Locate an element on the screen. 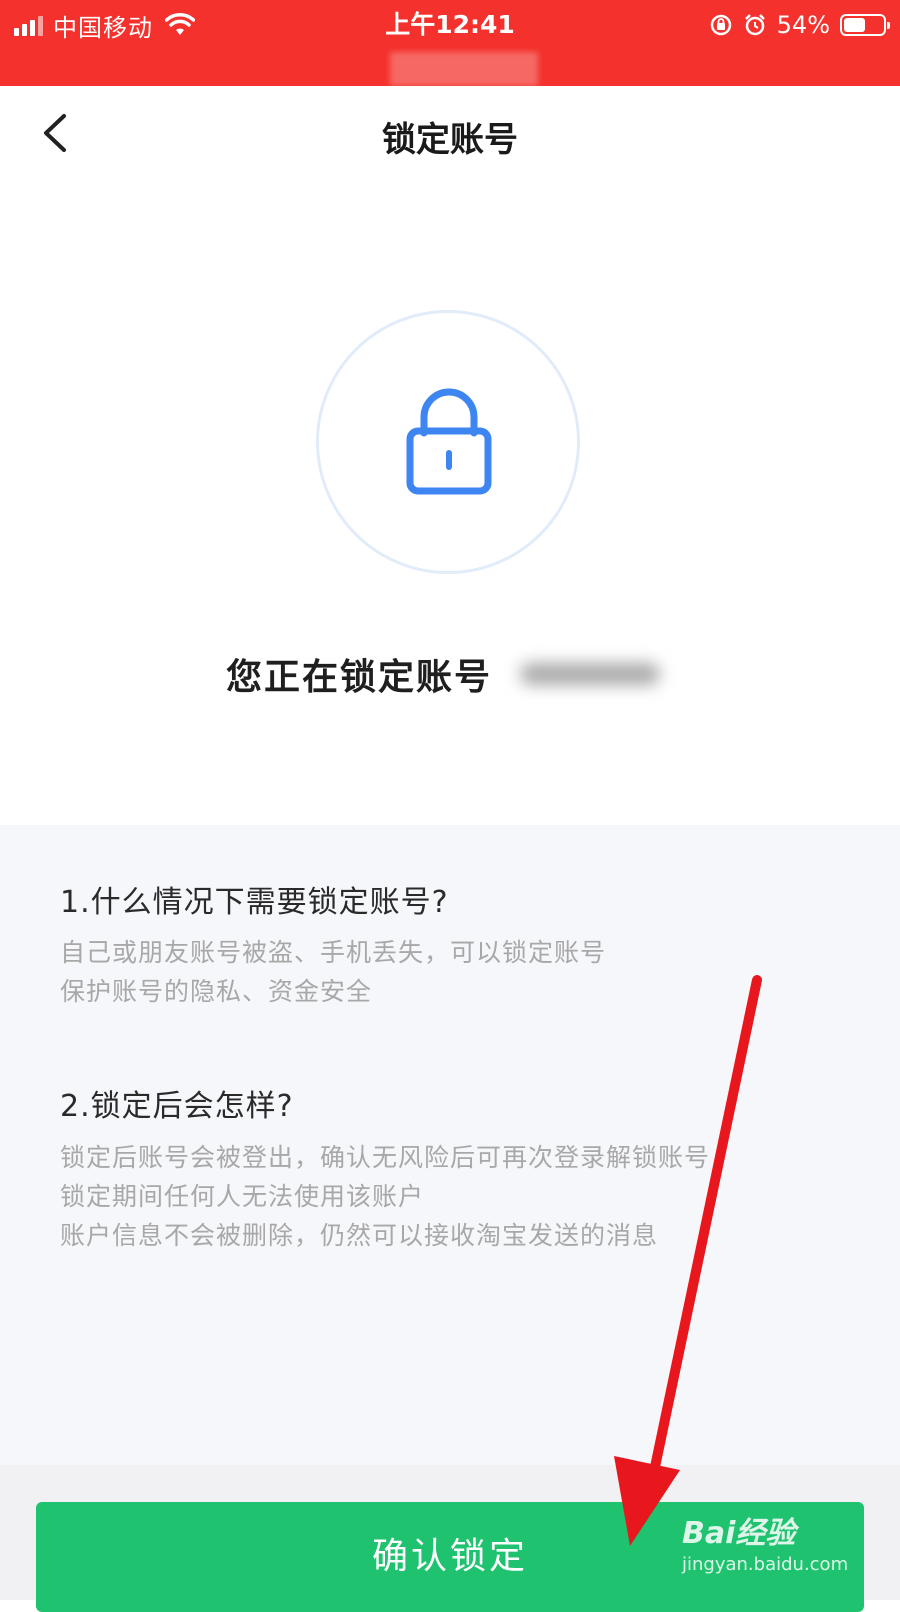 The height and width of the screenshot is (1612, 900). question-1: 1.什么情况下需要锁定账号? is located at coordinates (254, 902).